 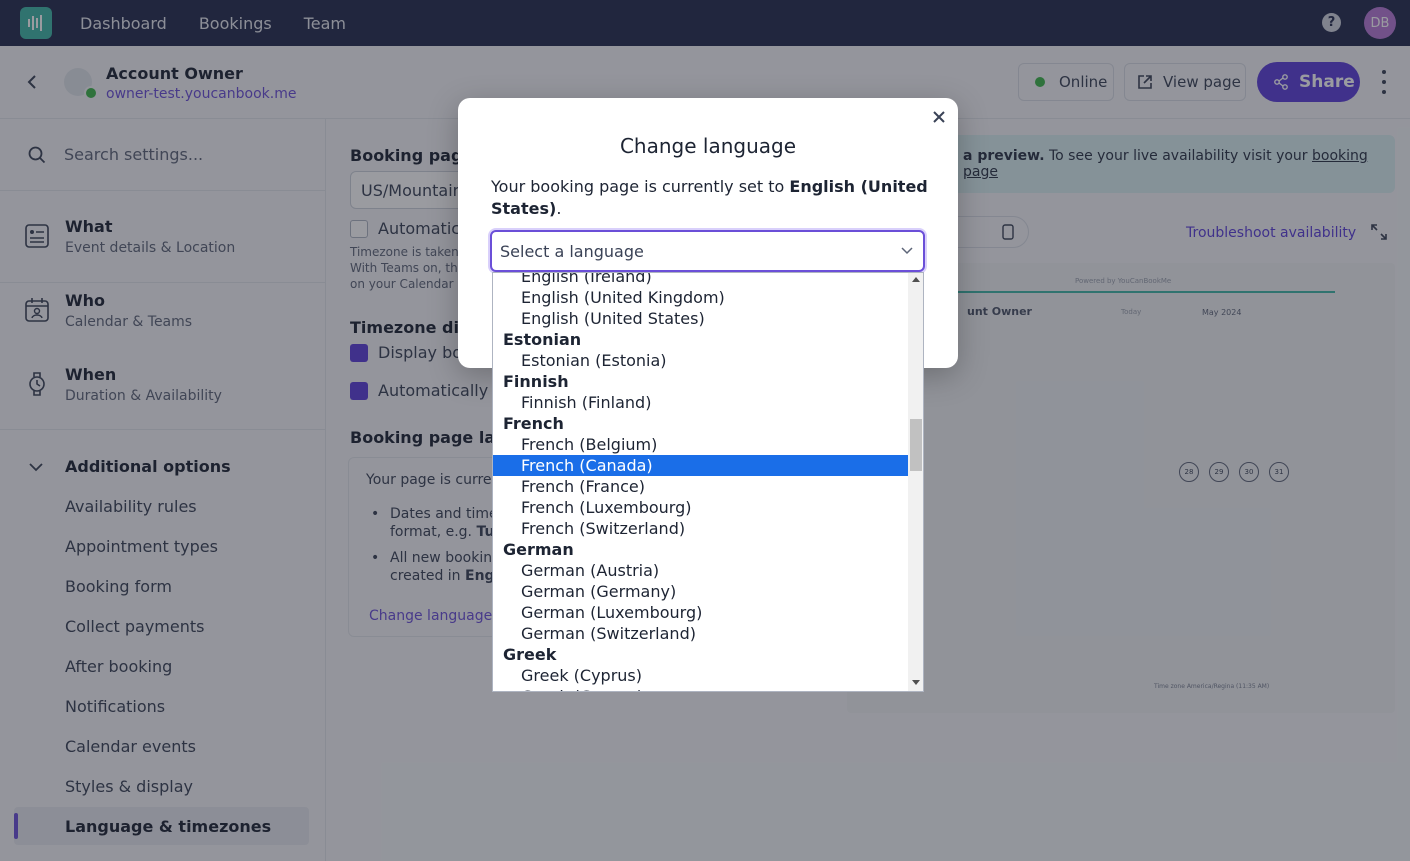 I want to click on scroll-up-icon, so click(x=916, y=279).